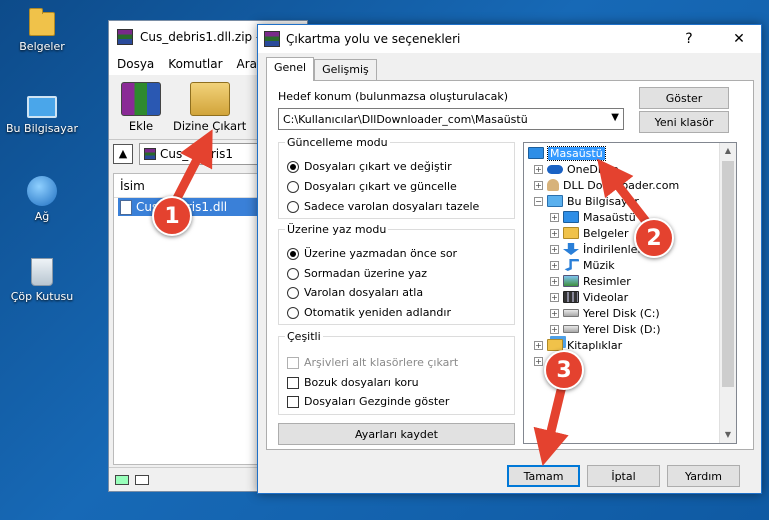 The height and width of the screenshot is (520, 769). Describe the element at coordinates (172, 216) in the screenshot. I see `callout-step-1: 1` at that location.